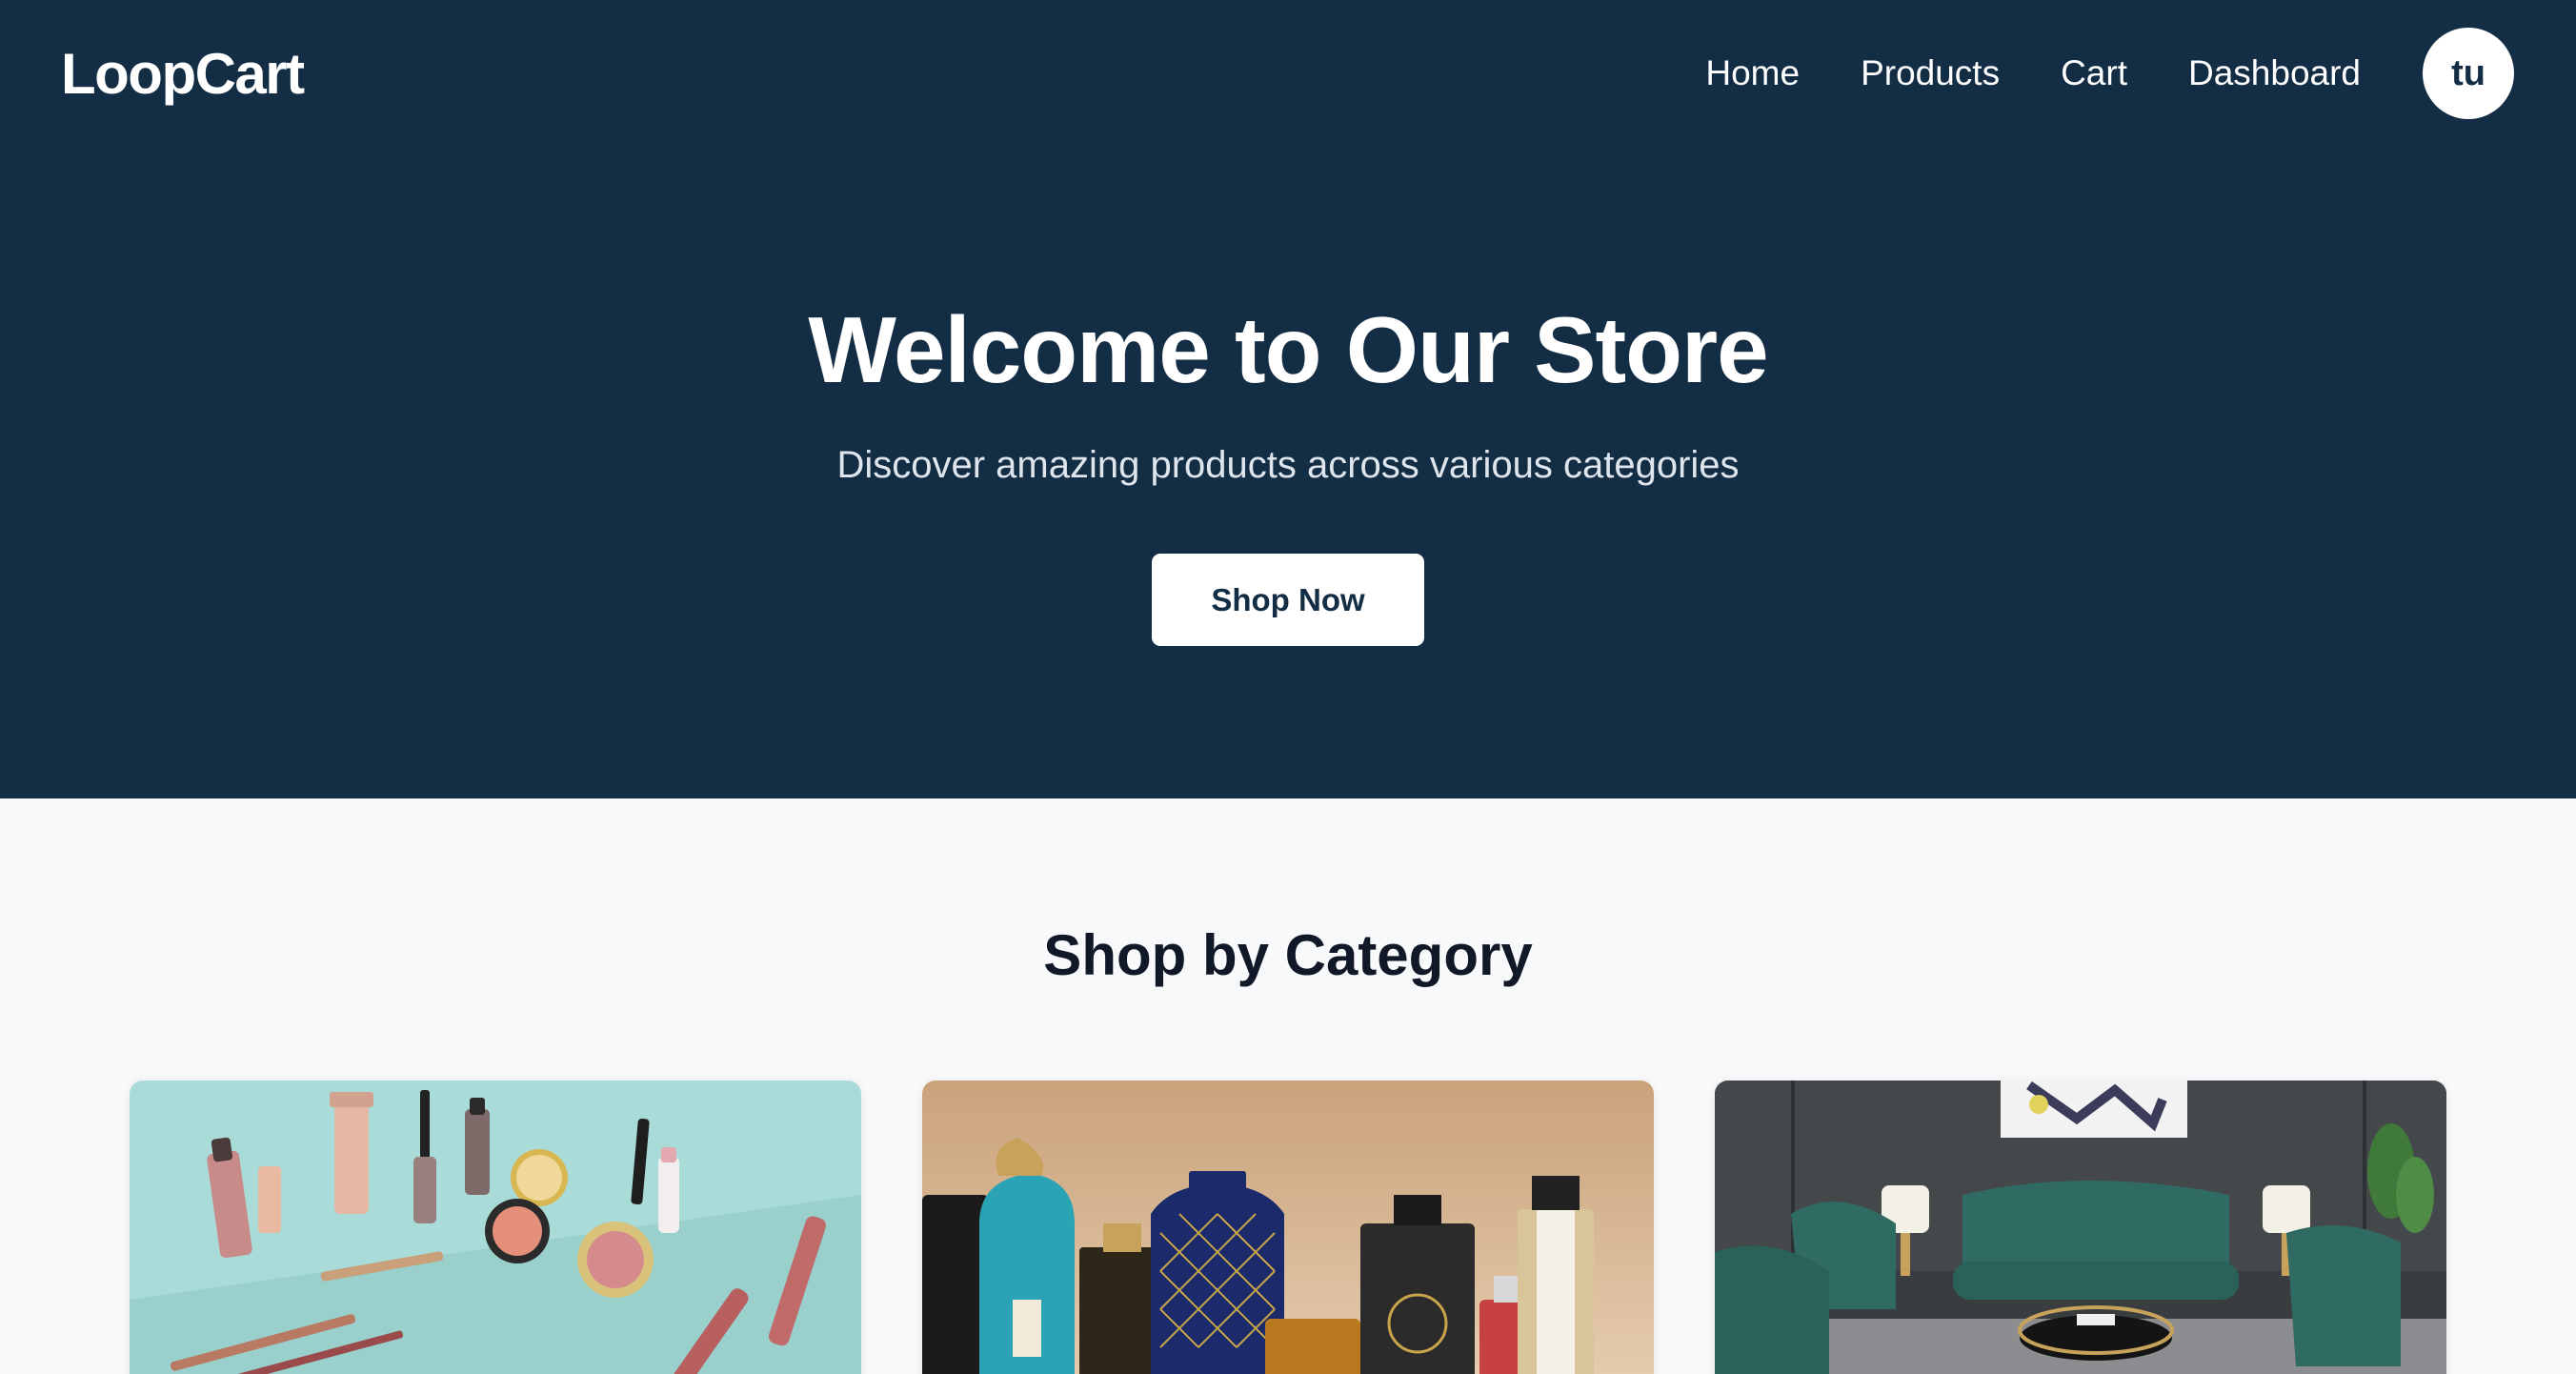 This screenshot has height=1374, width=2576. Describe the element at coordinates (1288, 955) in the screenshot. I see `section-title: Shop by Category` at that location.